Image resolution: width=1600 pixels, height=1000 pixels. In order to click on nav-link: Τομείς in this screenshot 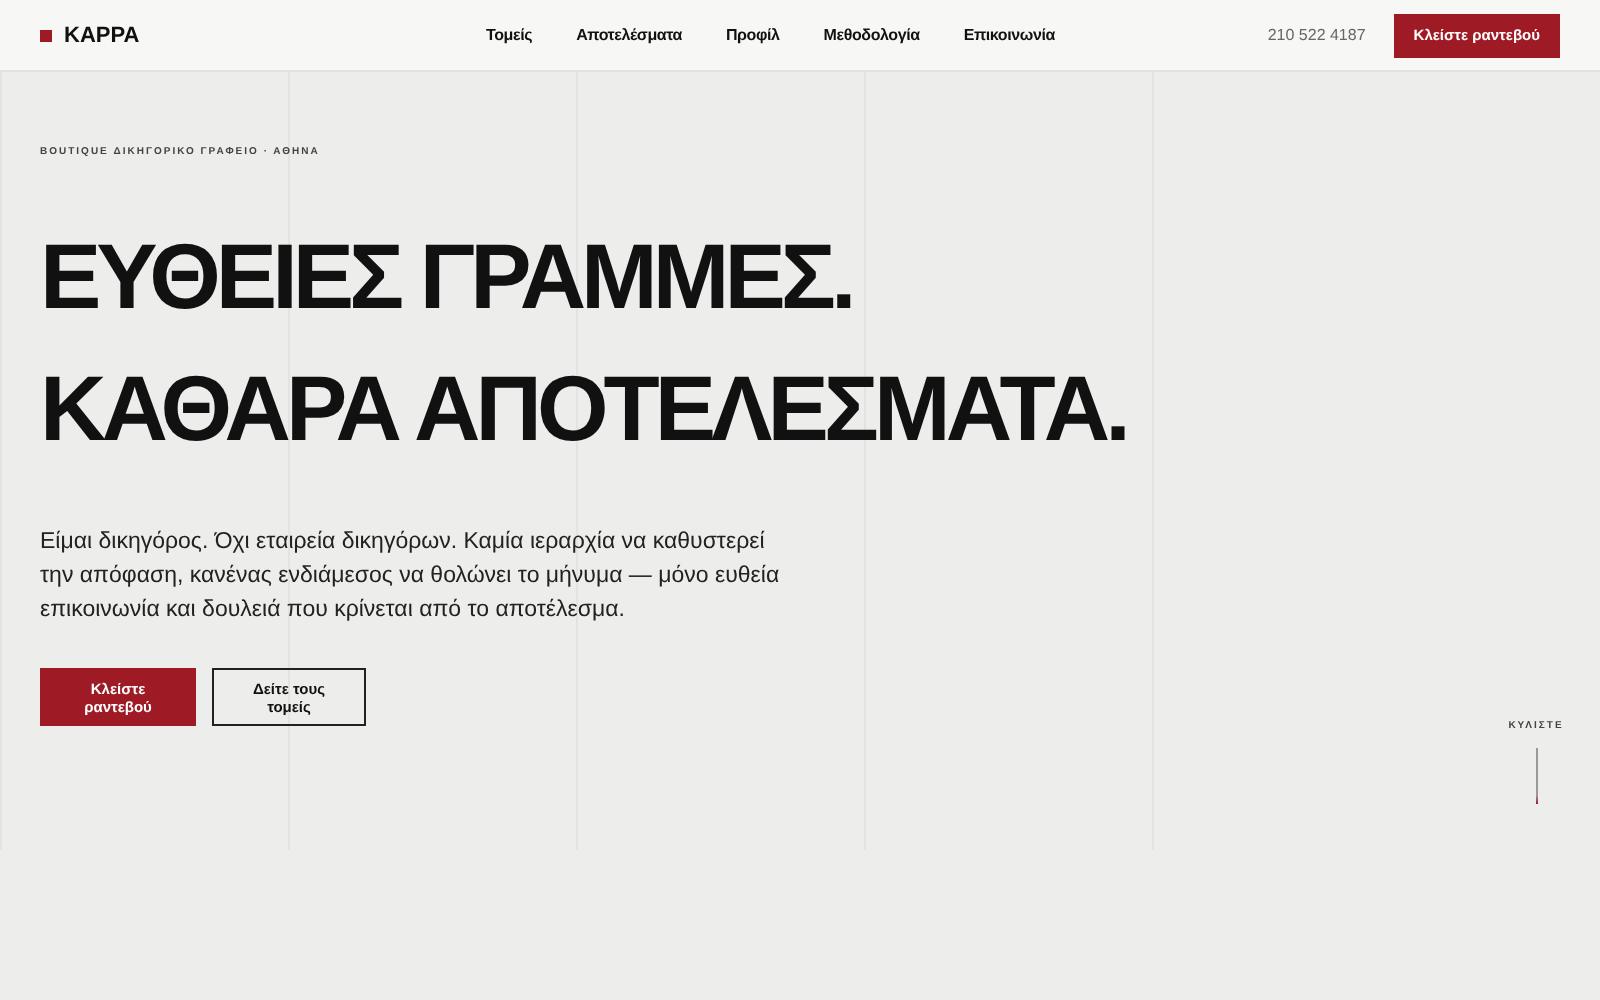, I will do `click(509, 35)`.